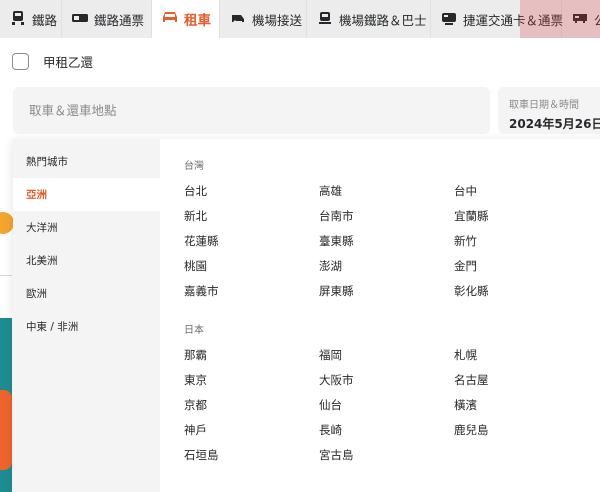 The image size is (600, 492). I want to click on tab-airport-transfer: 機場接送, so click(263, 19).